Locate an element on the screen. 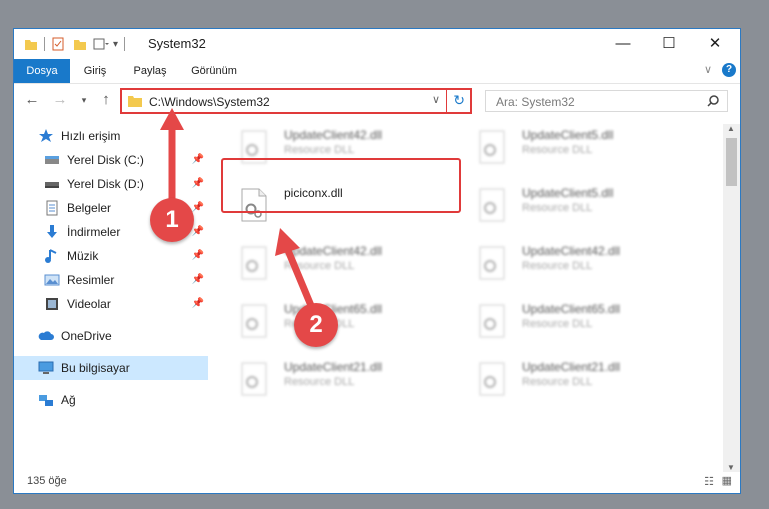  step-2-badge: 2 is located at coordinates (316, 325).